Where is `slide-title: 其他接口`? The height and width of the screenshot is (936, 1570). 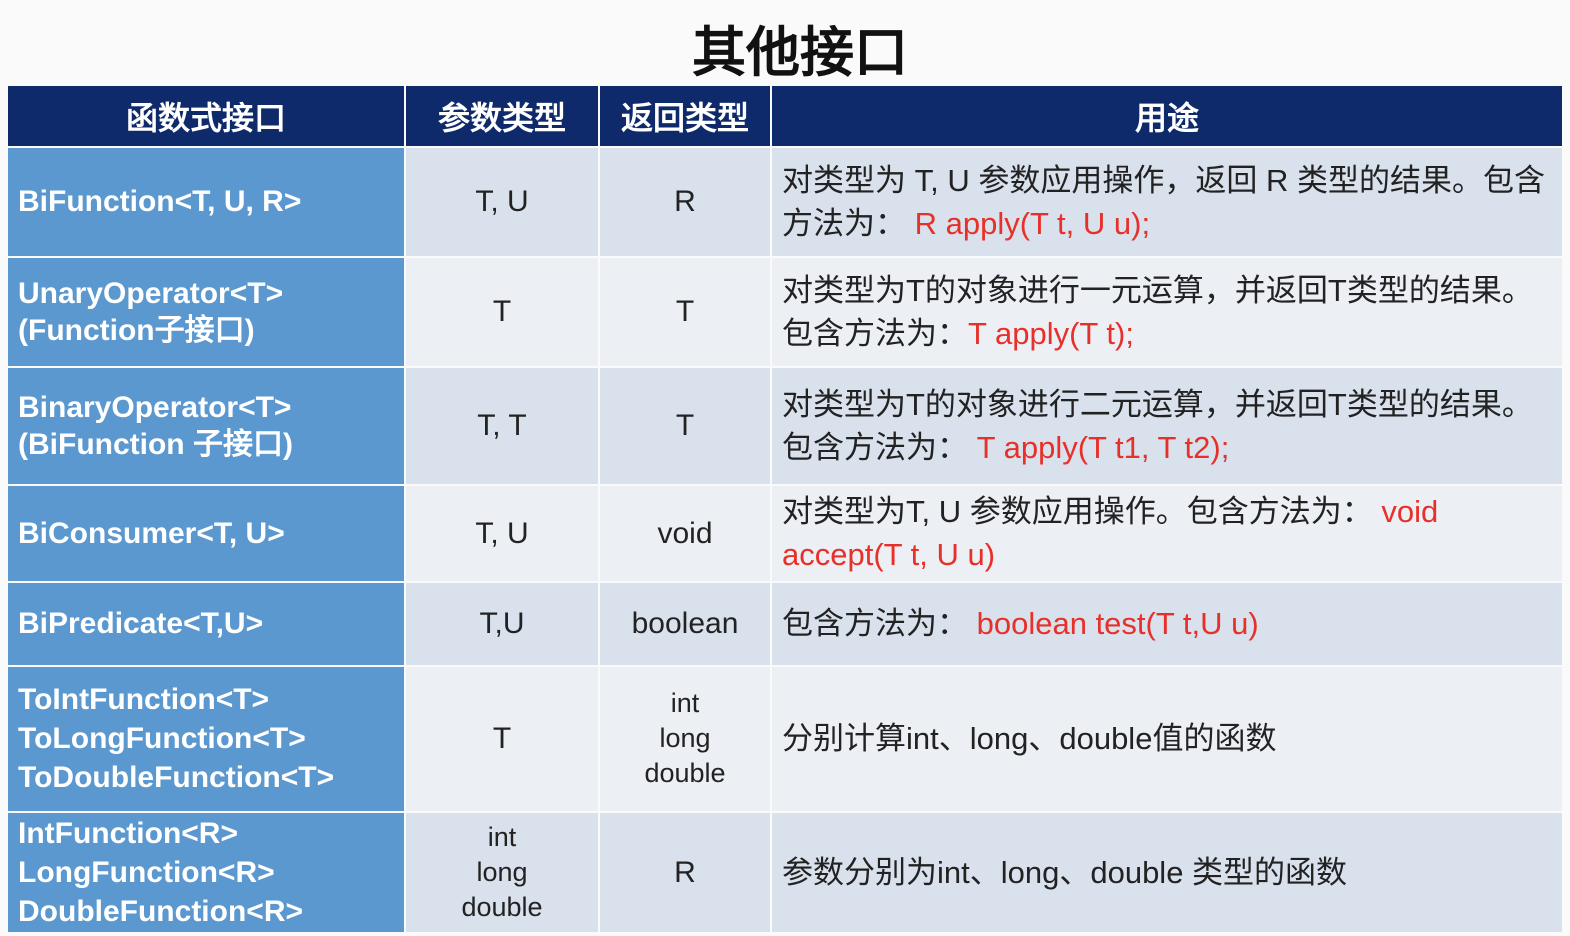
slide-title: 其他接口 is located at coordinates (800, 52).